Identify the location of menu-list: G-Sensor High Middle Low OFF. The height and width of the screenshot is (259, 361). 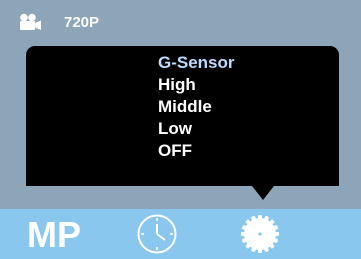
(196, 107).